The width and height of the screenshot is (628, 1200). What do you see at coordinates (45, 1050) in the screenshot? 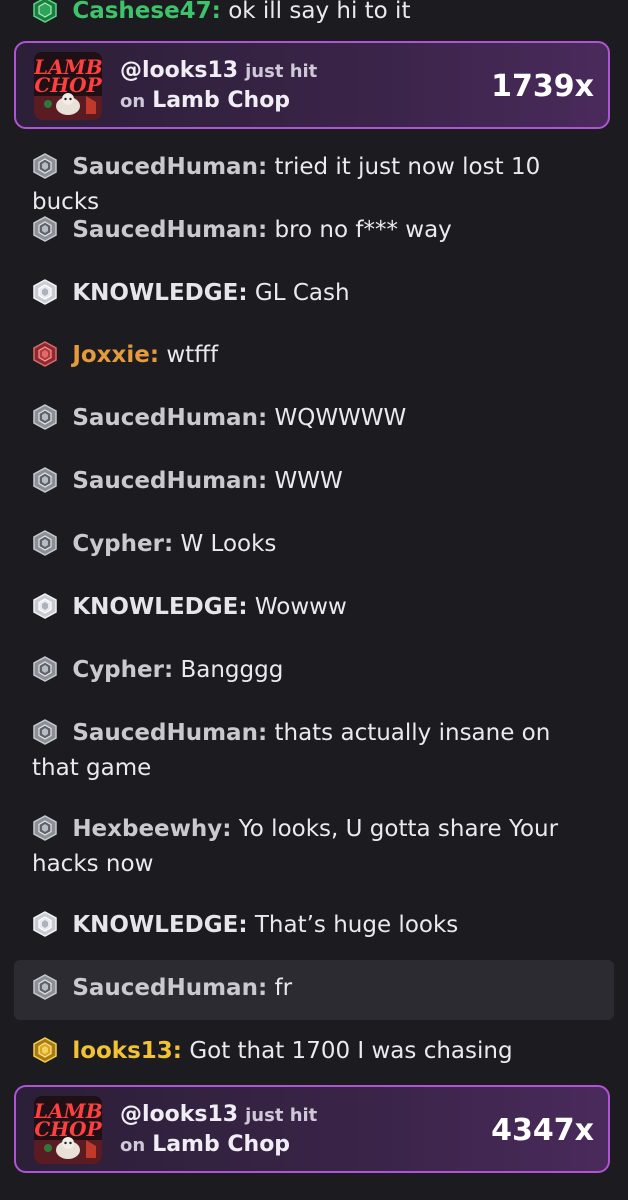
I see `gold-badge-icon` at bounding box center [45, 1050].